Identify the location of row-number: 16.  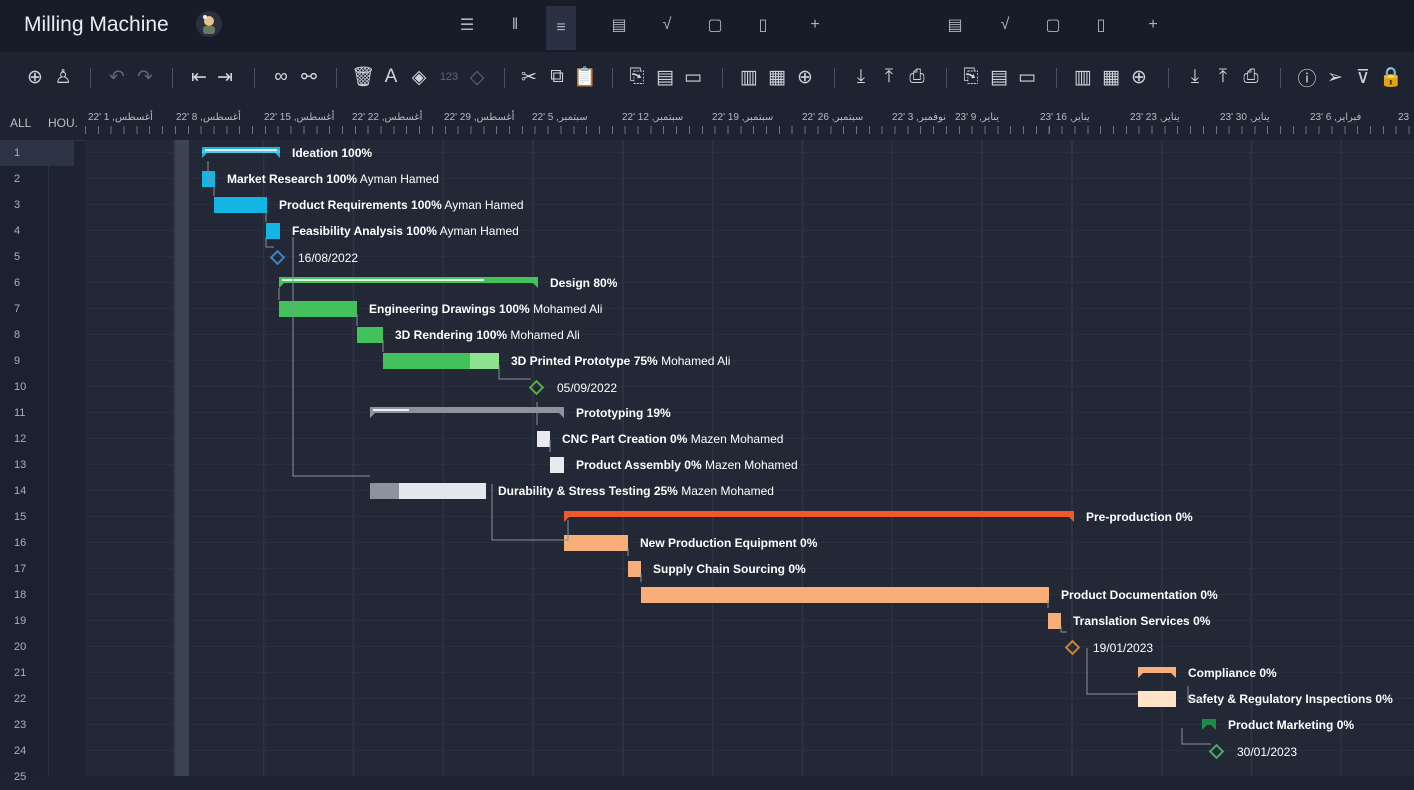
(43, 543).